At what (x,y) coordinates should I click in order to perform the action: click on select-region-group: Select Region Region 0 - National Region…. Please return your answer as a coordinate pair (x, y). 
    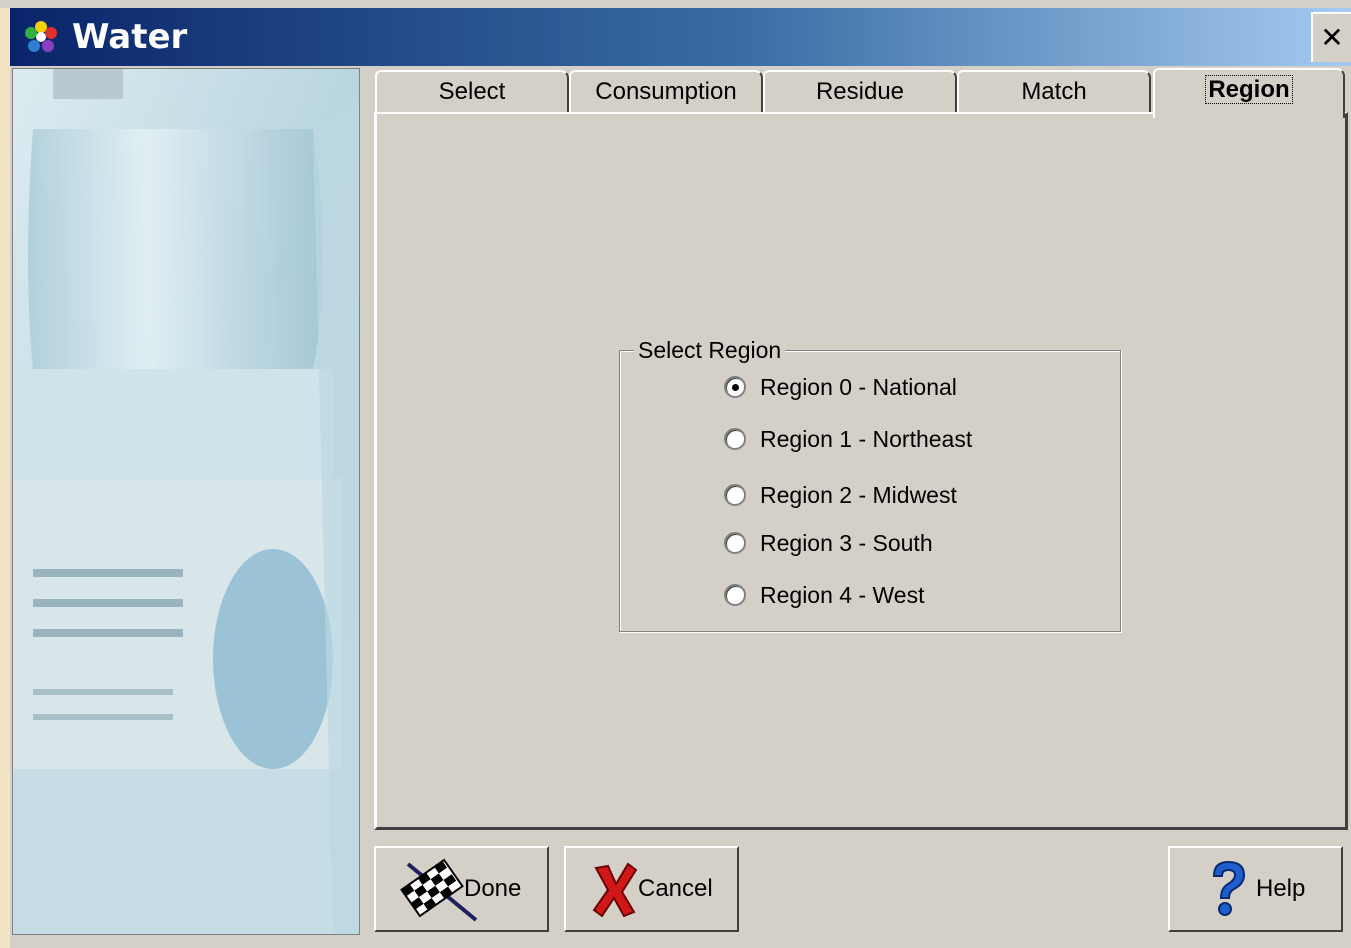
    Looking at the image, I should click on (870, 484).